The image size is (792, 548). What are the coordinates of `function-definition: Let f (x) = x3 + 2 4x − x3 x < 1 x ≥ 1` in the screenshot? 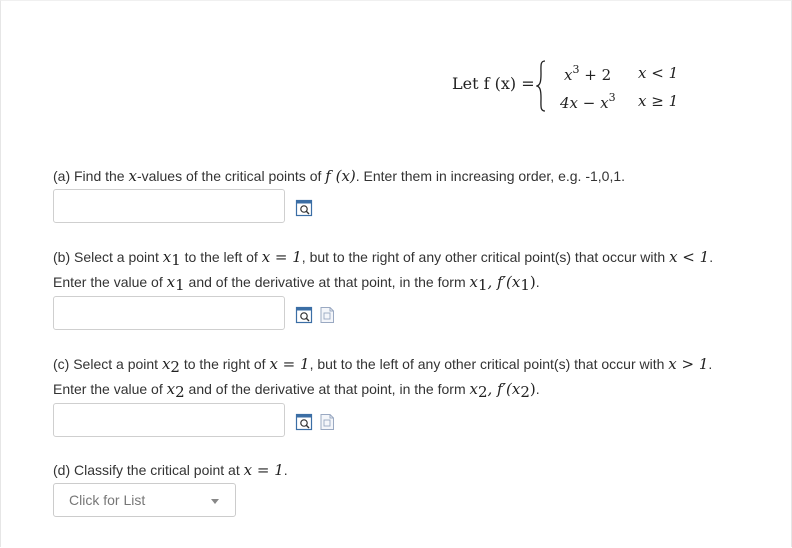 It's located at (582, 88).